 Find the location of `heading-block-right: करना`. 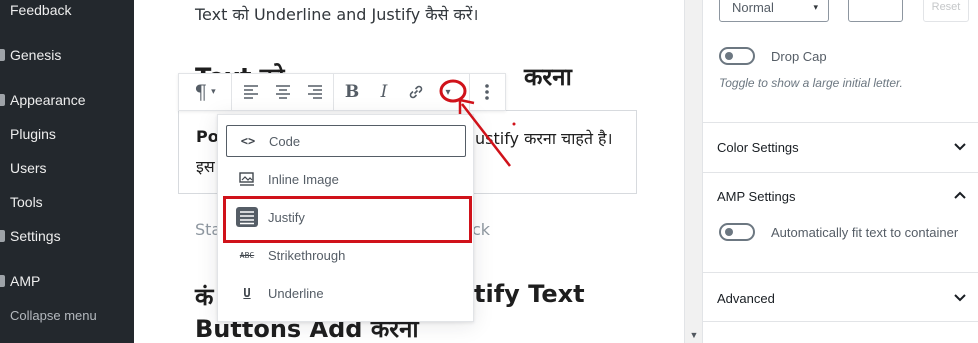

heading-block-right: करना is located at coordinates (548, 76).